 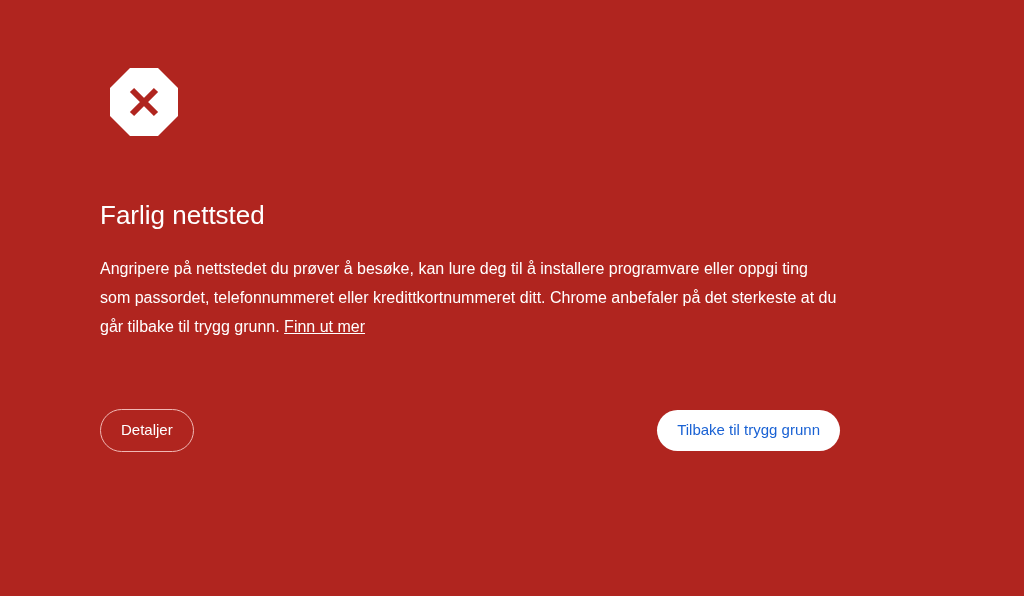 I want to click on learn-more-link: Finn ut mer, so click(x=325, y=326).